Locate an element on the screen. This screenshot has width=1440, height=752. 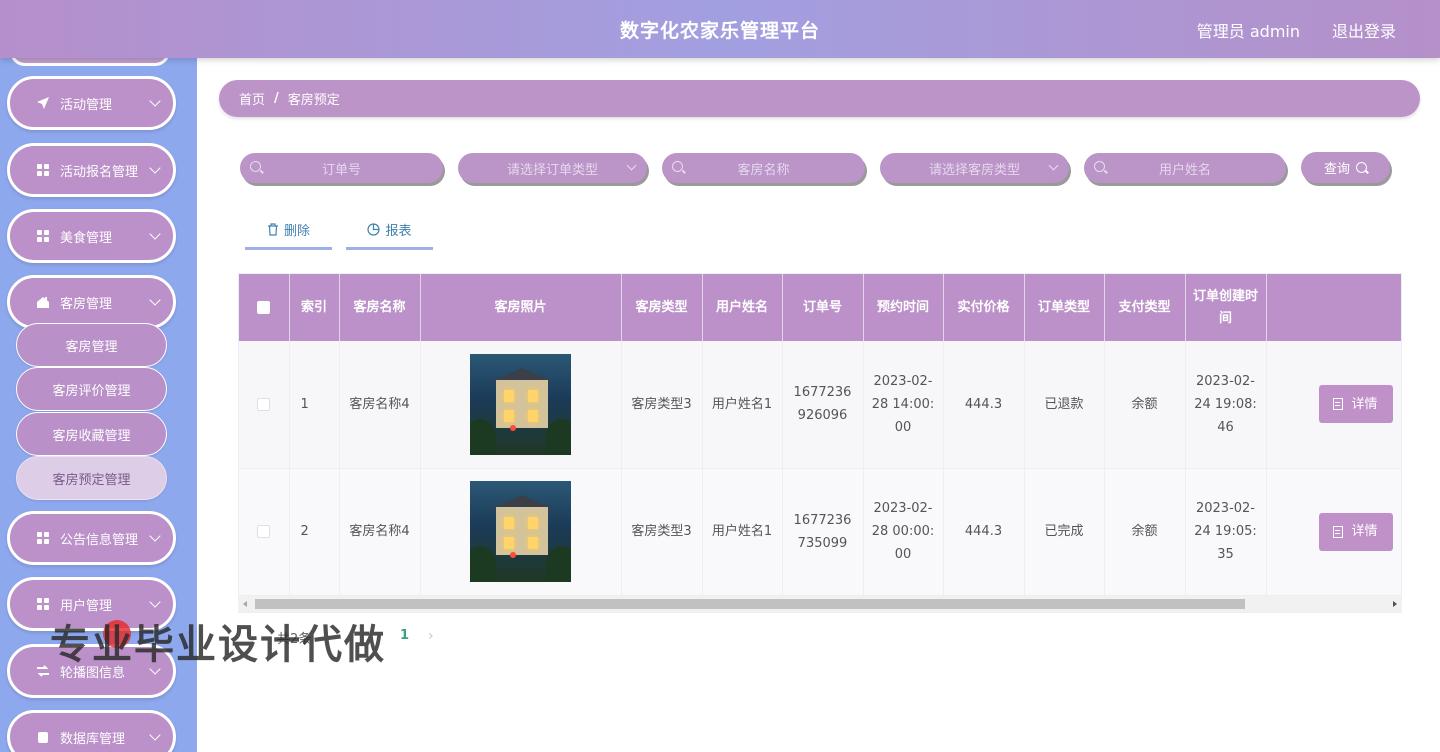
order-type-select: 请选择订单类型 is located at coordinates (552, 168).